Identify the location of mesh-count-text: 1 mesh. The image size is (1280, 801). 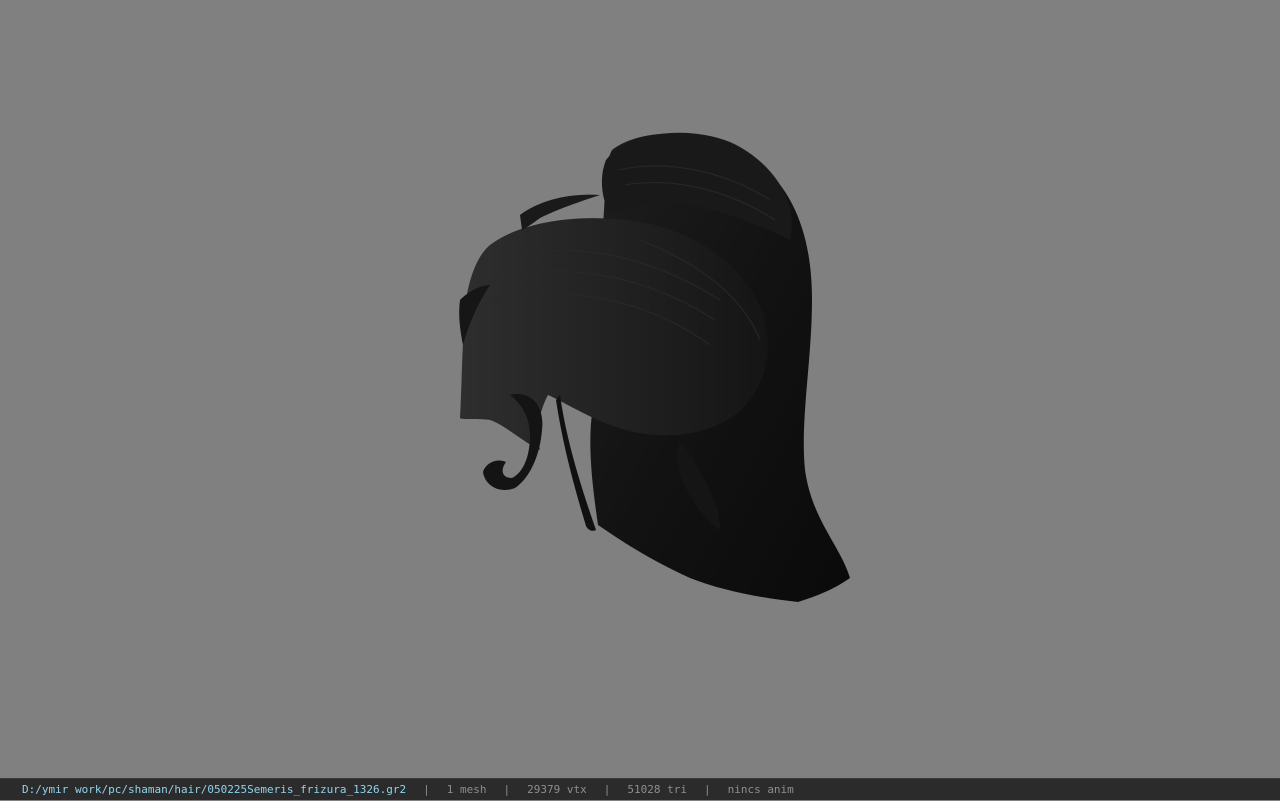
(466, 789).